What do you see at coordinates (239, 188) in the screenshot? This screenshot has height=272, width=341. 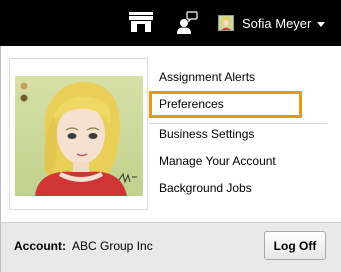 I see `menu-item-background-jobs: Background Jobs` at bounding box center [239, 188].